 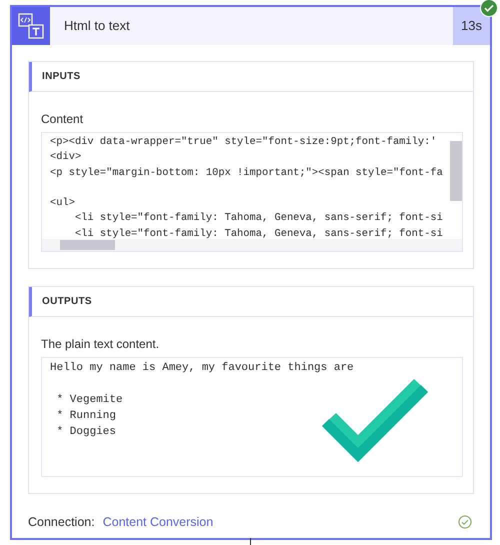 What do you see at coordinates (97, 26) in the screenshot?
I see `action-title: Html to text` at bounding box center [97, 26].